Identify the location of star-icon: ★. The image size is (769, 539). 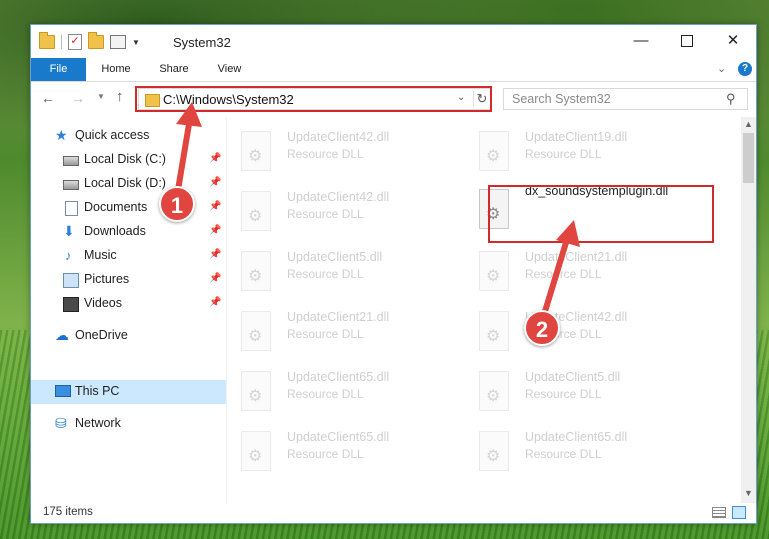
(61, 135).